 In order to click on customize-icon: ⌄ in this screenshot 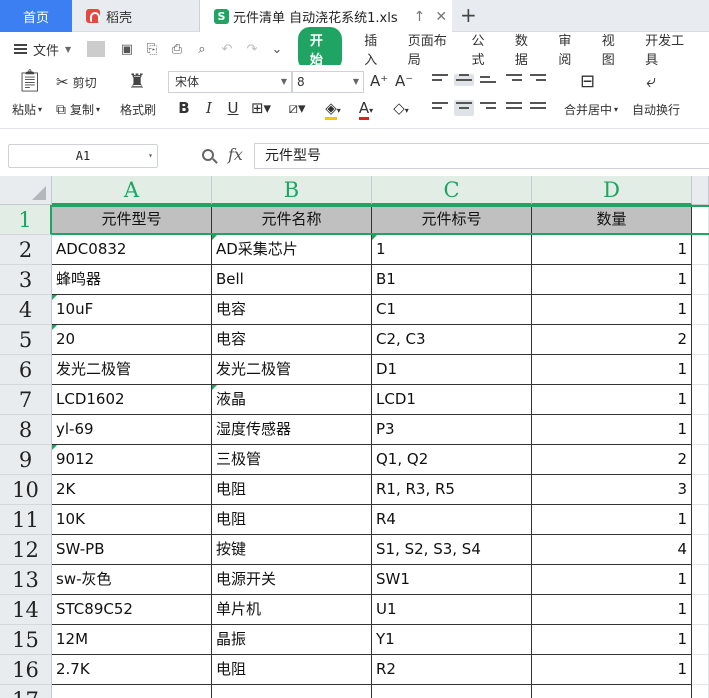, I will do `click(277, 49)`.